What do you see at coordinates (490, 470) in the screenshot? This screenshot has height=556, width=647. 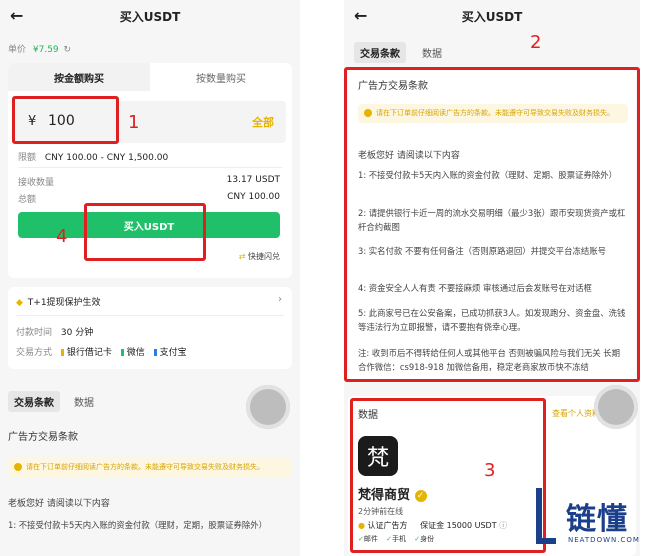 I see `annotation-number-3: 3` at bounding box center [490, 470].